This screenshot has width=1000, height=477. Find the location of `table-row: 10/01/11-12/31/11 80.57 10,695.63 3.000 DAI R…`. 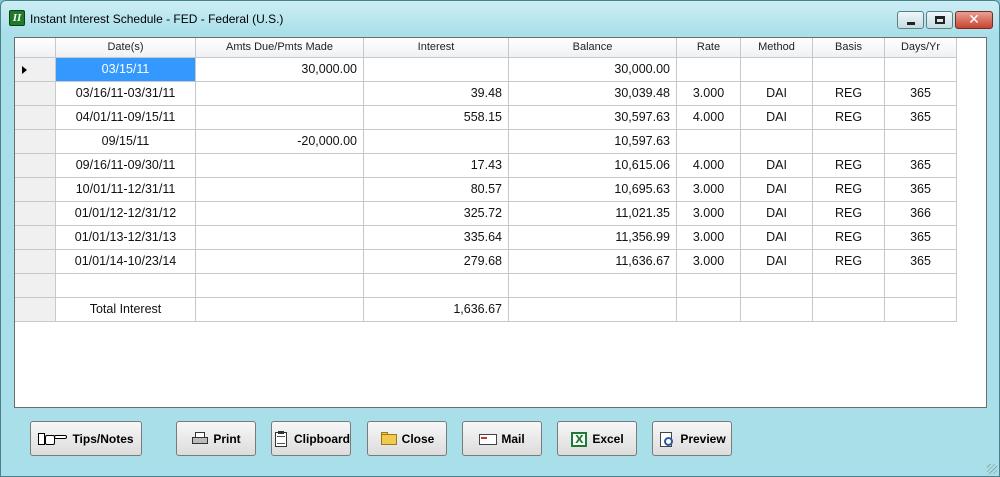

table-row: 10/01/11-12/31/11 80.57 10,695.63 3.000 DAI R… is located at coordinates (486, 190).